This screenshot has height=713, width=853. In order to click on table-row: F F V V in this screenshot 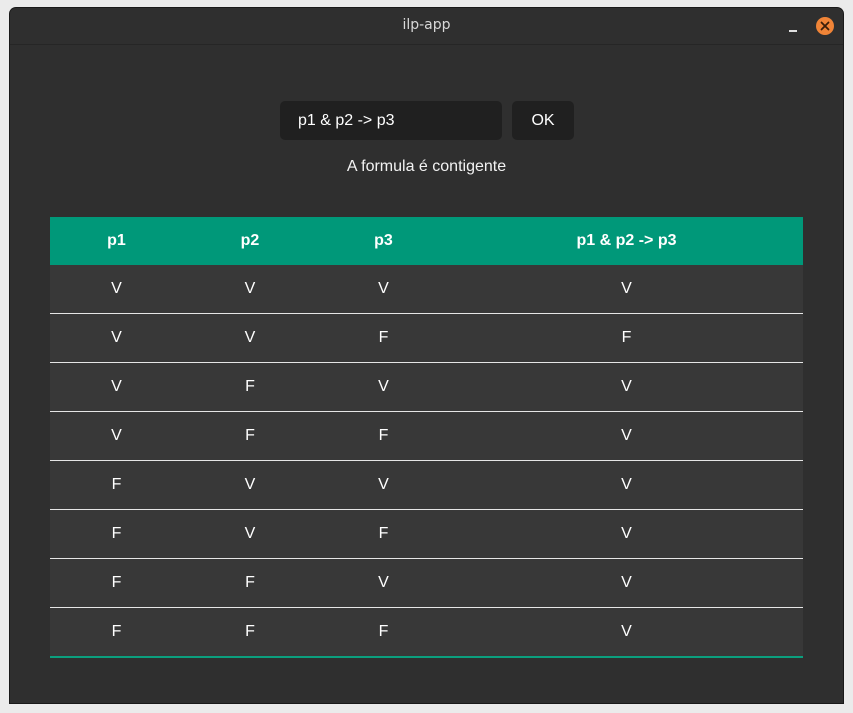, I will do `click(426, 583)`.